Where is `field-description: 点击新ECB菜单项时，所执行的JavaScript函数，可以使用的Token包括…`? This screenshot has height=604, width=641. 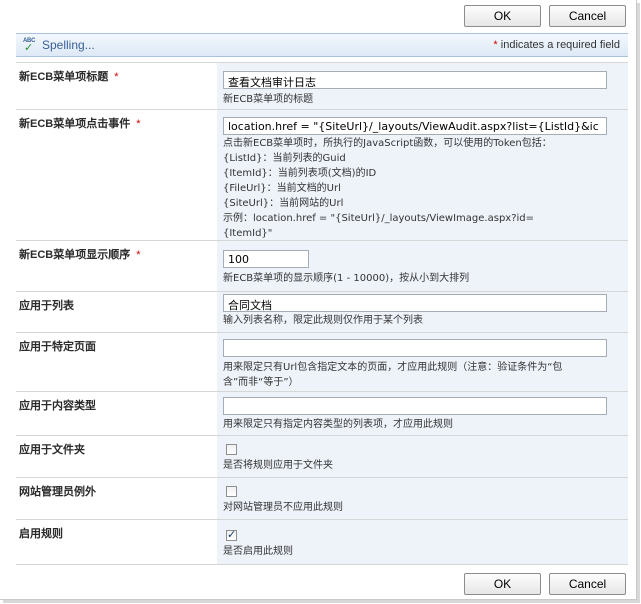 field-description: 点击新ECB菜单项时，所执行的JavaScript函数，可以使用的Token包括… is located at coordinates (387, 188).